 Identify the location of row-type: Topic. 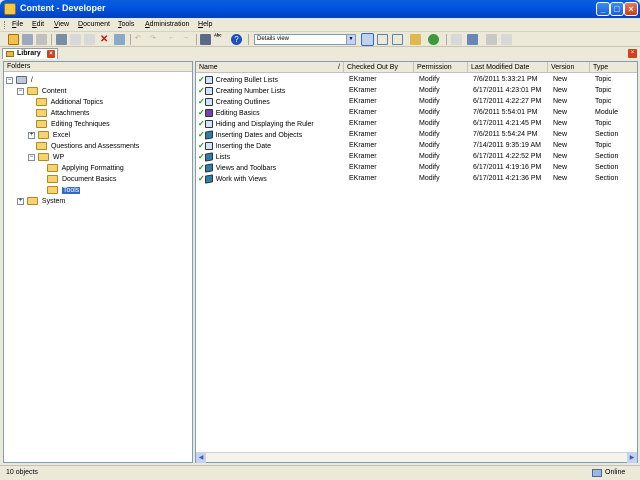
(603, 90).